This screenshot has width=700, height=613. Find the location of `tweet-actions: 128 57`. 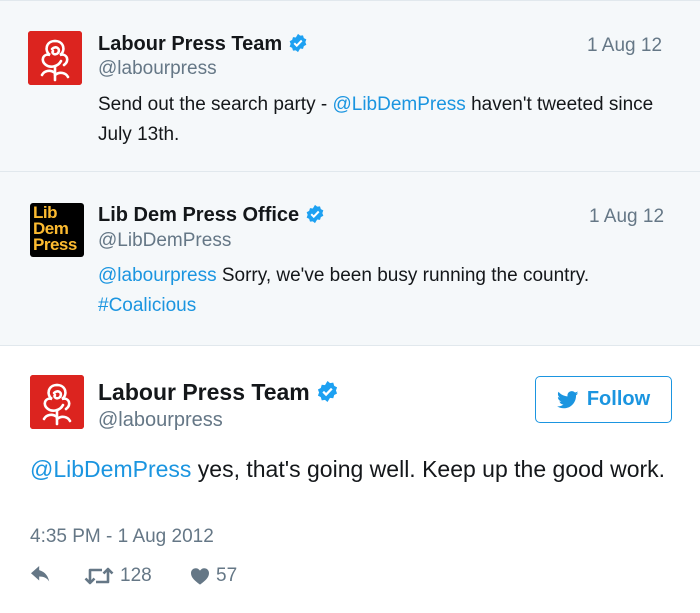

tweet-actions: 128 57 is located at coordinates (133, 576).